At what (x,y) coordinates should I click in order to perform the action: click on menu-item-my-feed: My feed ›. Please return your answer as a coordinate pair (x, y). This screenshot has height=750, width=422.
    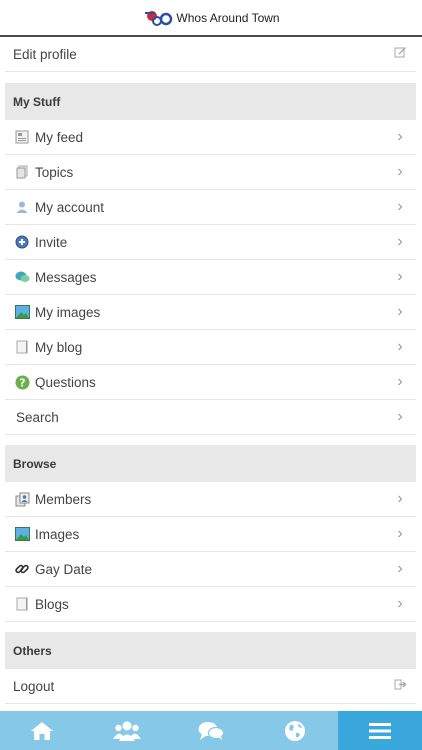
    Looking at the image, I should click on (210, 137).